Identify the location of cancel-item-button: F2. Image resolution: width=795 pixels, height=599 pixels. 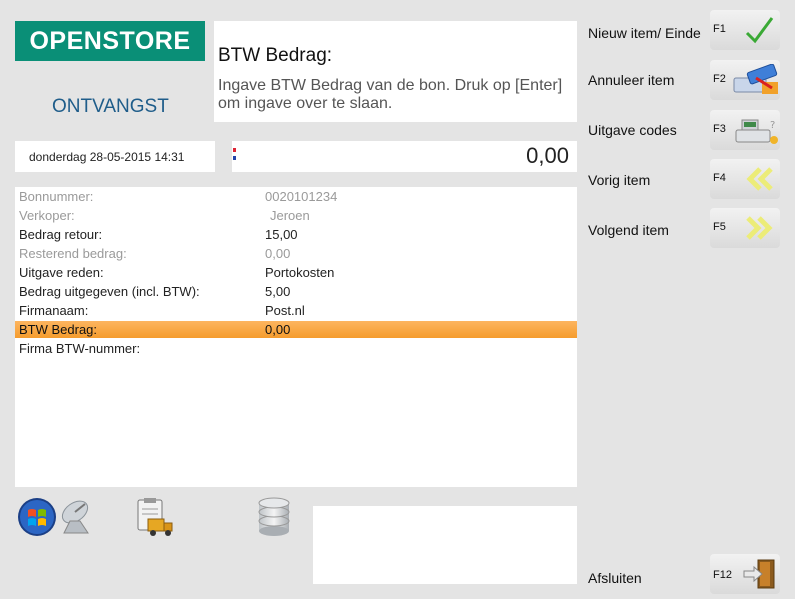
(745, 80).